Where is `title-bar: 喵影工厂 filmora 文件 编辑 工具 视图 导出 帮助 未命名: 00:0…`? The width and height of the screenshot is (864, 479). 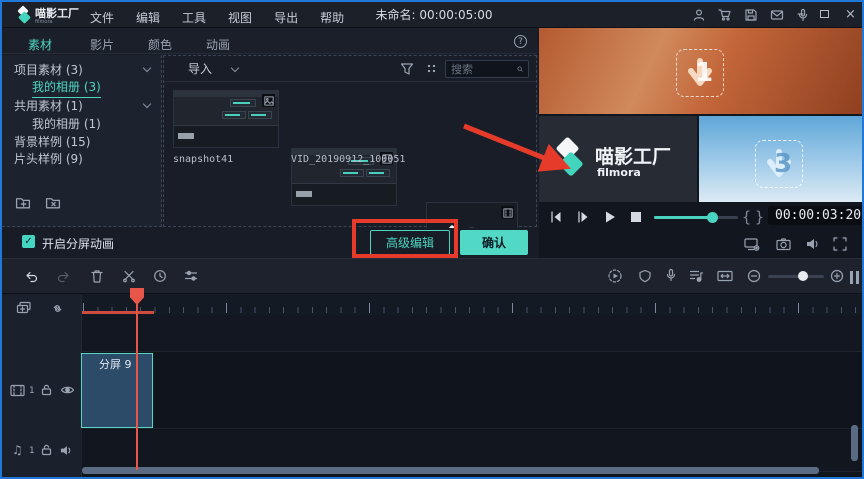 title-bar: 喵影工厂 filmora 文件 编辑 工具 视图 导出 帮助 未命名: 00:0… is located at coordinates (432, 15).